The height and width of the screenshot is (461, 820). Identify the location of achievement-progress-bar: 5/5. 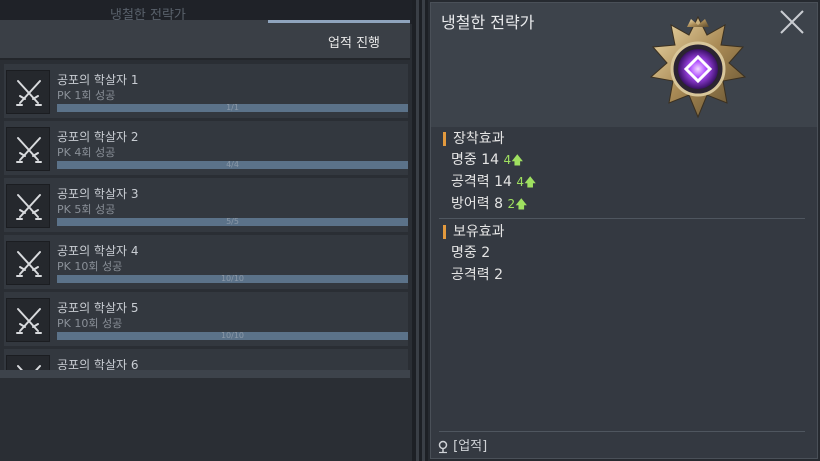
(232, 221).